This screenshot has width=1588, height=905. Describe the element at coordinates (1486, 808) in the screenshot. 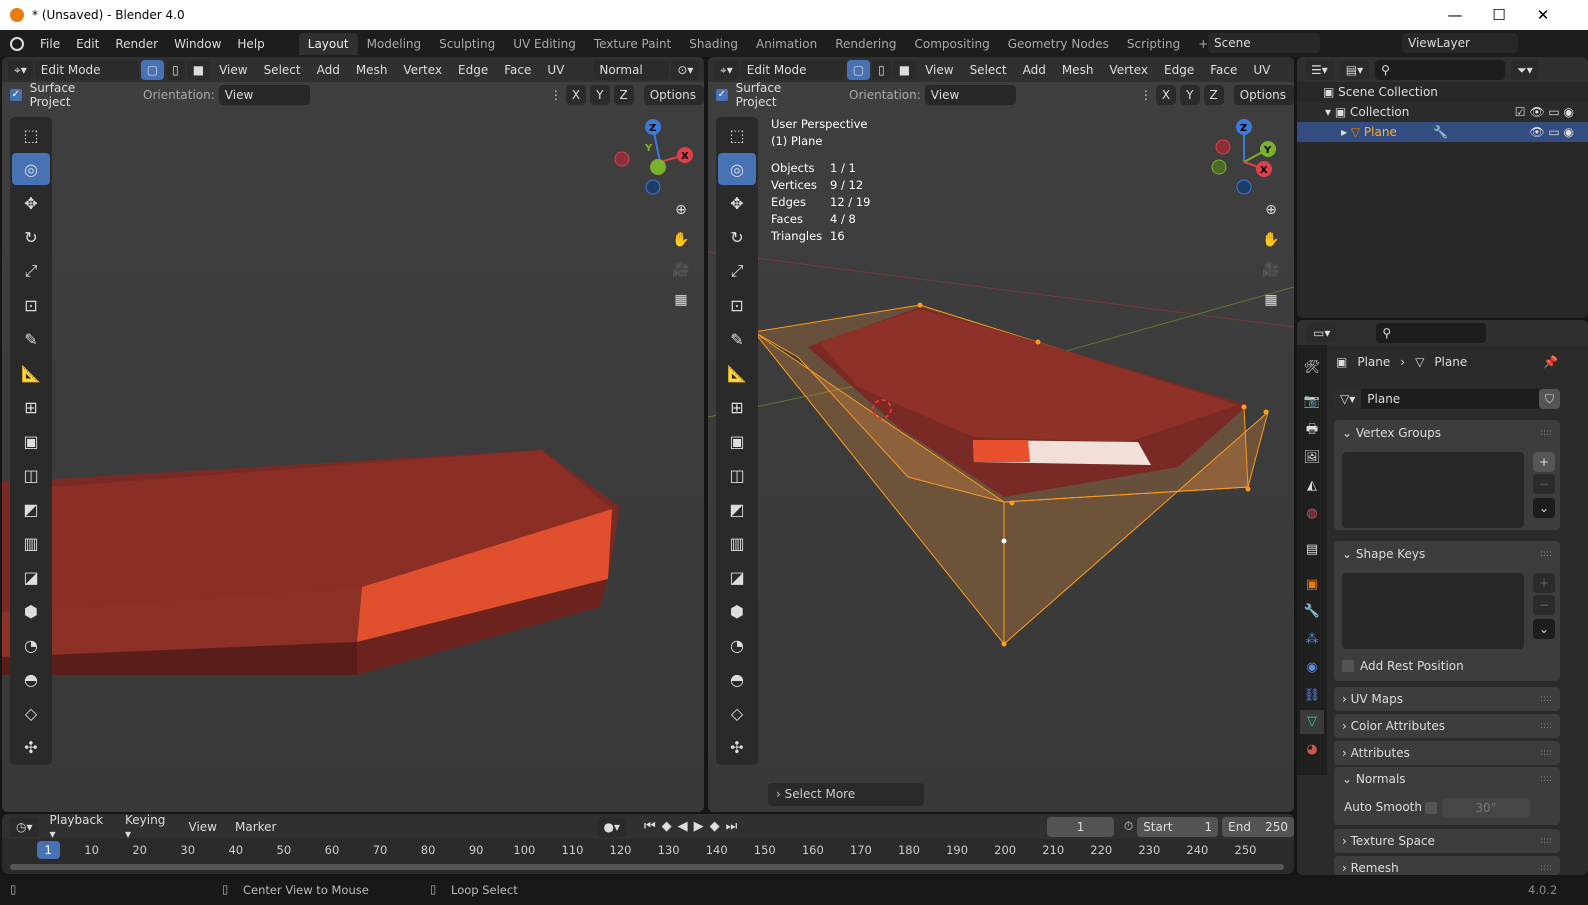

I see `auto-smooth-angle-field: 30°` at that location.